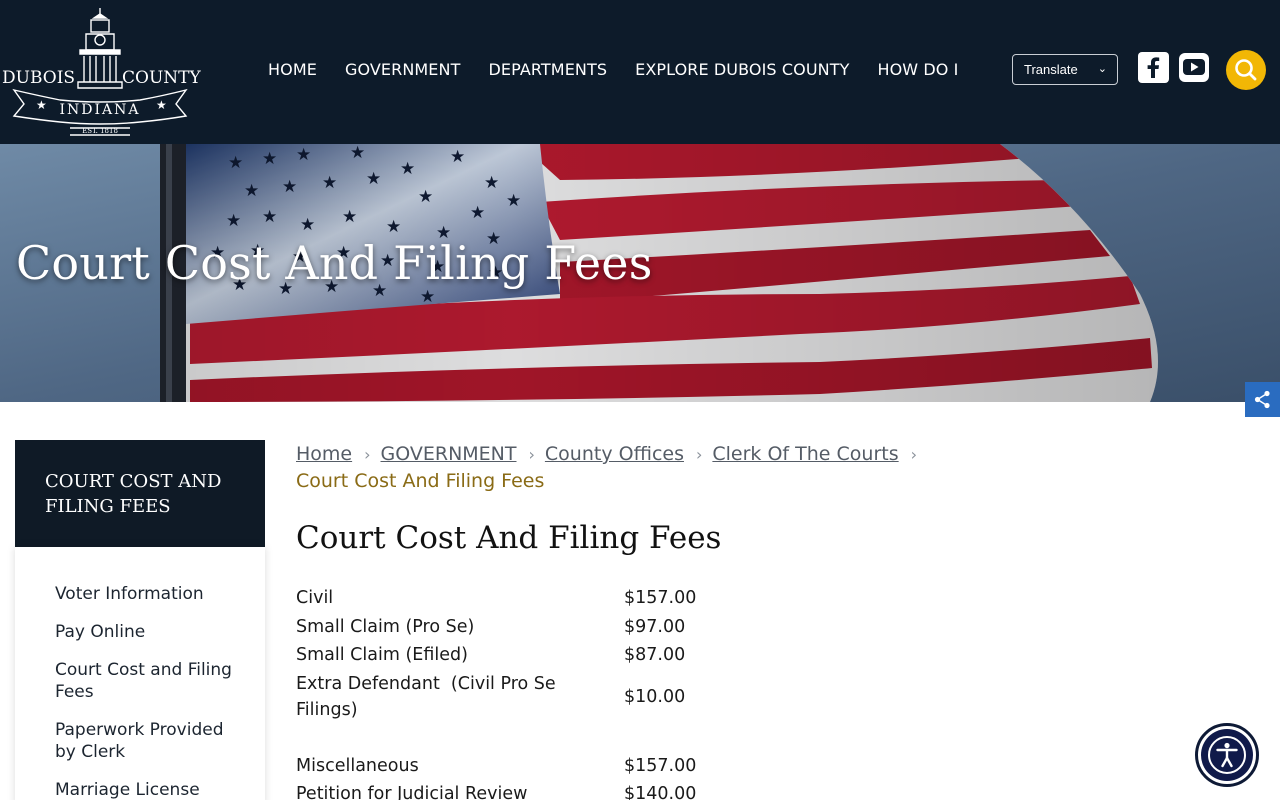 The width and height of the screenshot is (1280, 800). What do you see at coordinates (509, 538) in the screenshot?
I see `page-title: Court Cost And Filing Fees` at bounding box center [509, 538].